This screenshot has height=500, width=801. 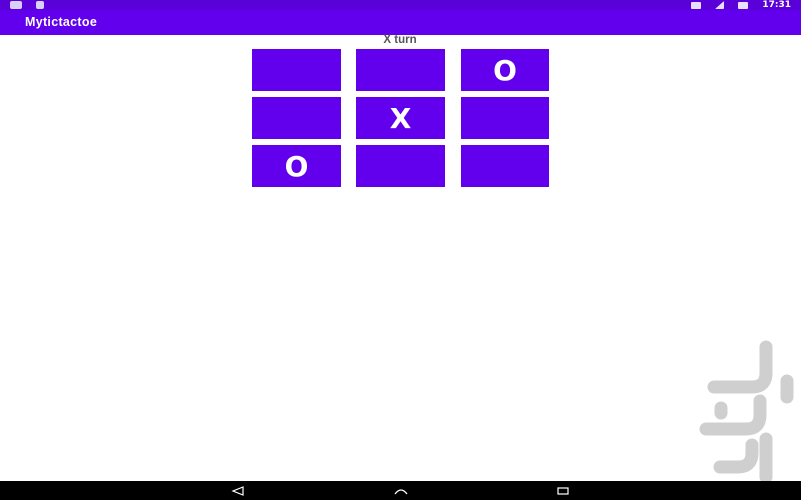 What do you see at coordinates (400, 5) in the screenshot?
I see `status-bar: 17:31` at bounding box center [400, 5].